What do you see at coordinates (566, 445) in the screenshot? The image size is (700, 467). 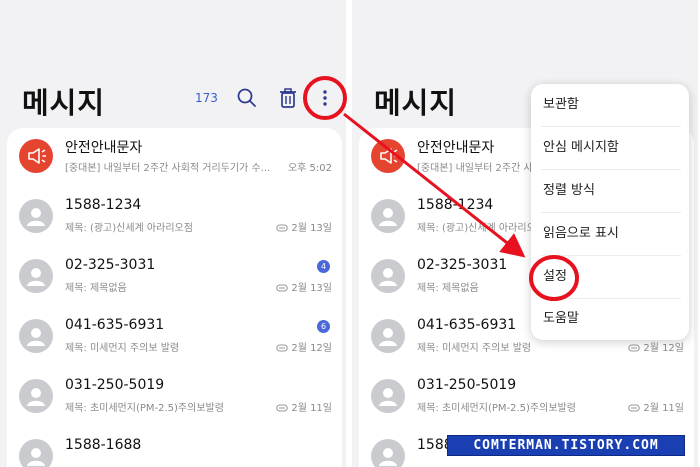 I see `watermark: COMTERMAN.TISTORY.COM` at bounding box center [566, 445].